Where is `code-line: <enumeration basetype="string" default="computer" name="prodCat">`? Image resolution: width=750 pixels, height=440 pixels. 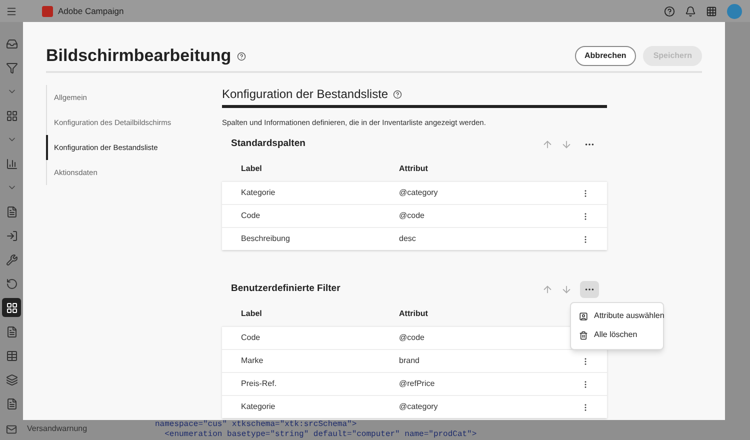
code-line: <enumeration basetype="string" default="computer" name="prodCat"> is located at coordinates (320, 435).